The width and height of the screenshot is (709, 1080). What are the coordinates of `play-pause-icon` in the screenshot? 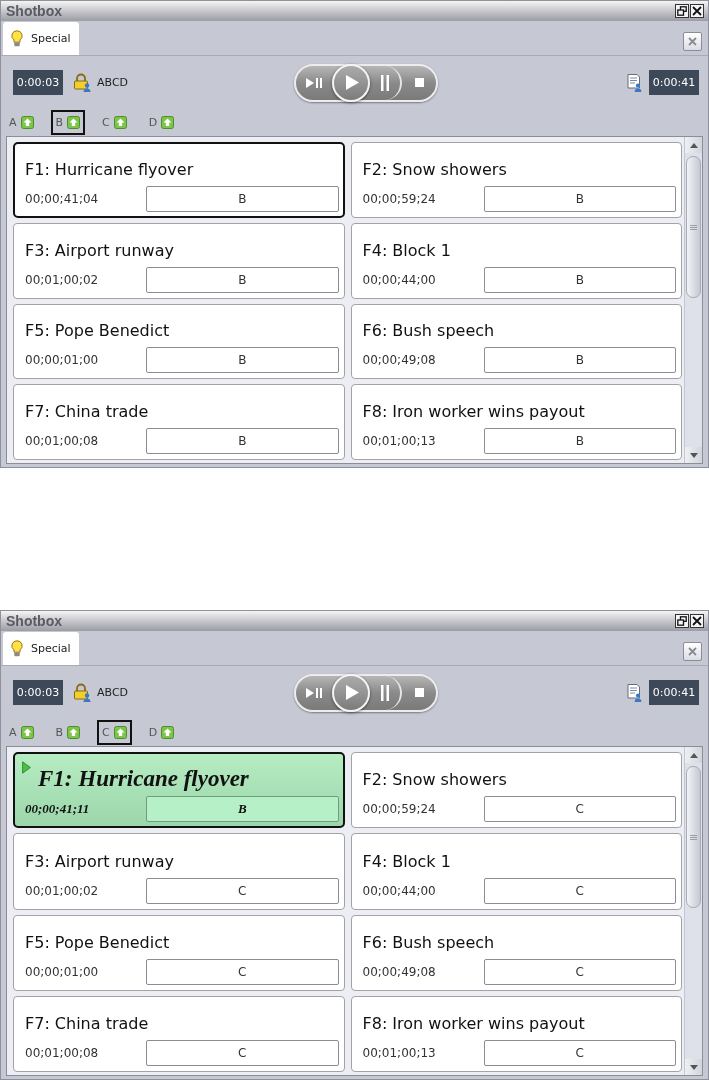 It's located at (314, 82).